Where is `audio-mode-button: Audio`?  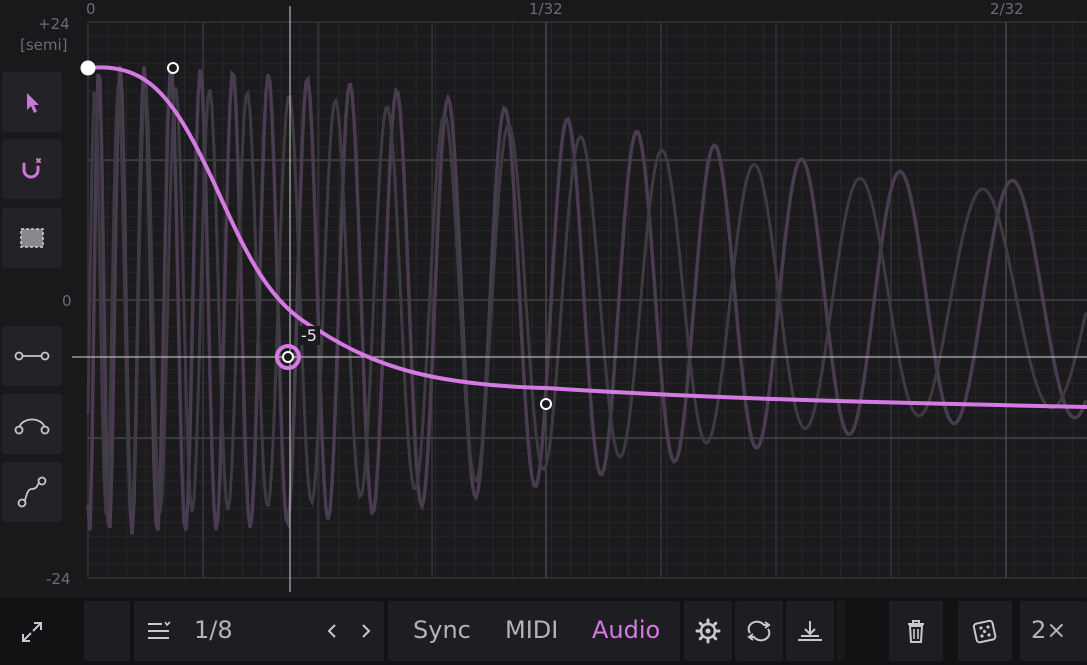 audio-mode-button: Audio is located at coordinates (626, 630).